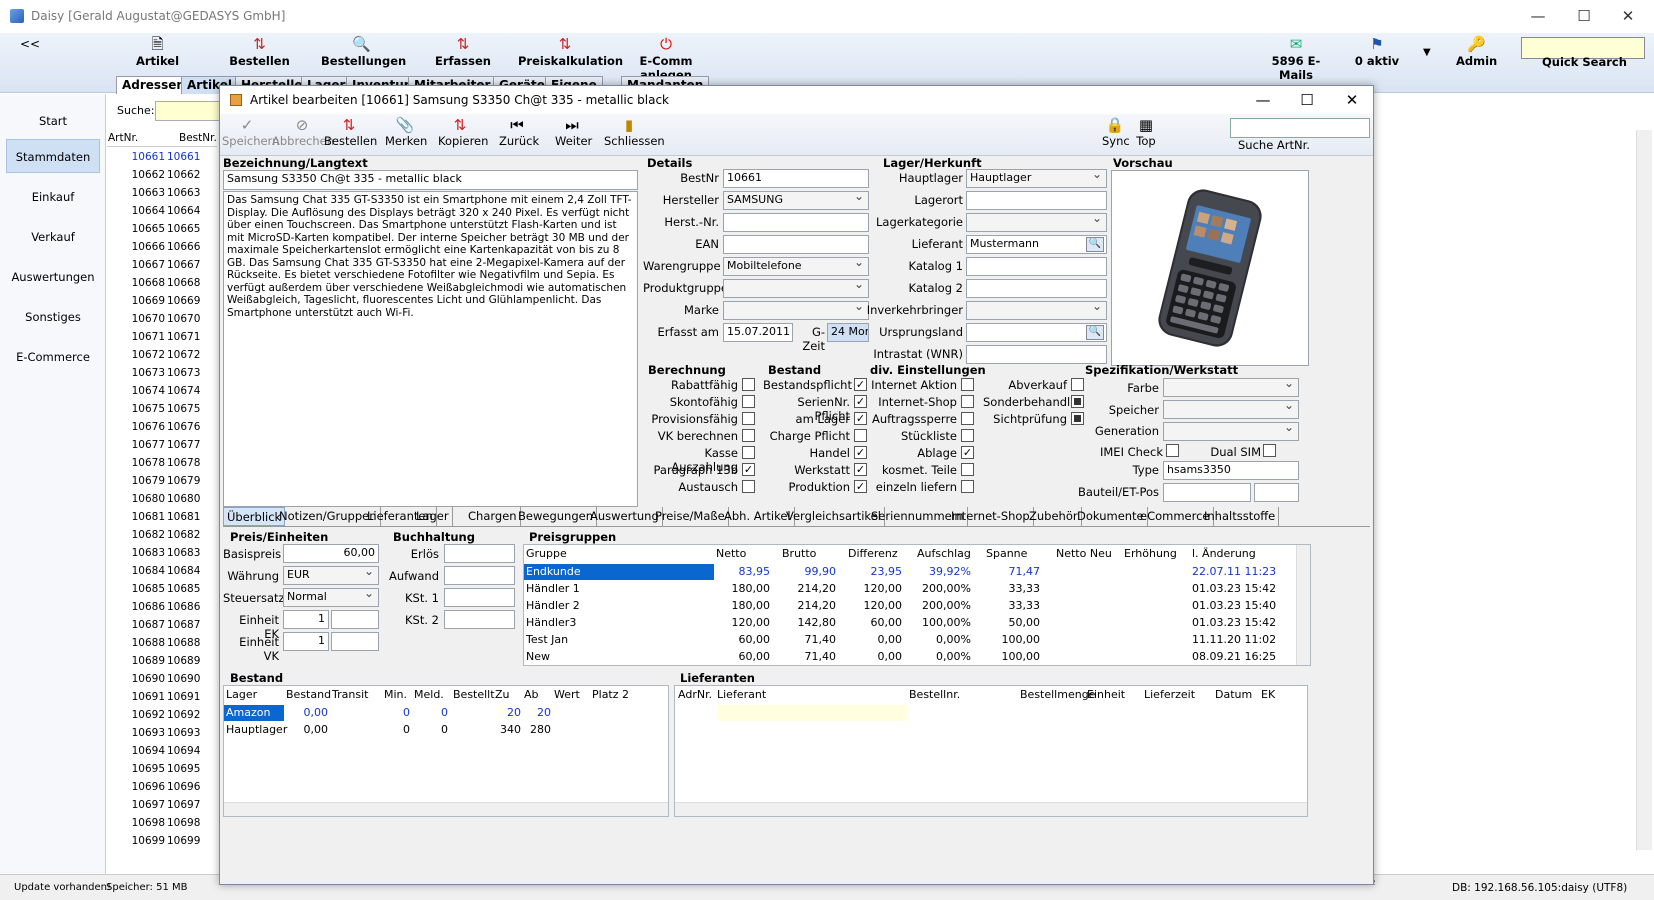 This screenshot has width=1654, height=900. What do you see at coordinates (805, 605) in the screenshot?
I see `preisgruppen-cell: 214,20` at bounding box center [805, 605].